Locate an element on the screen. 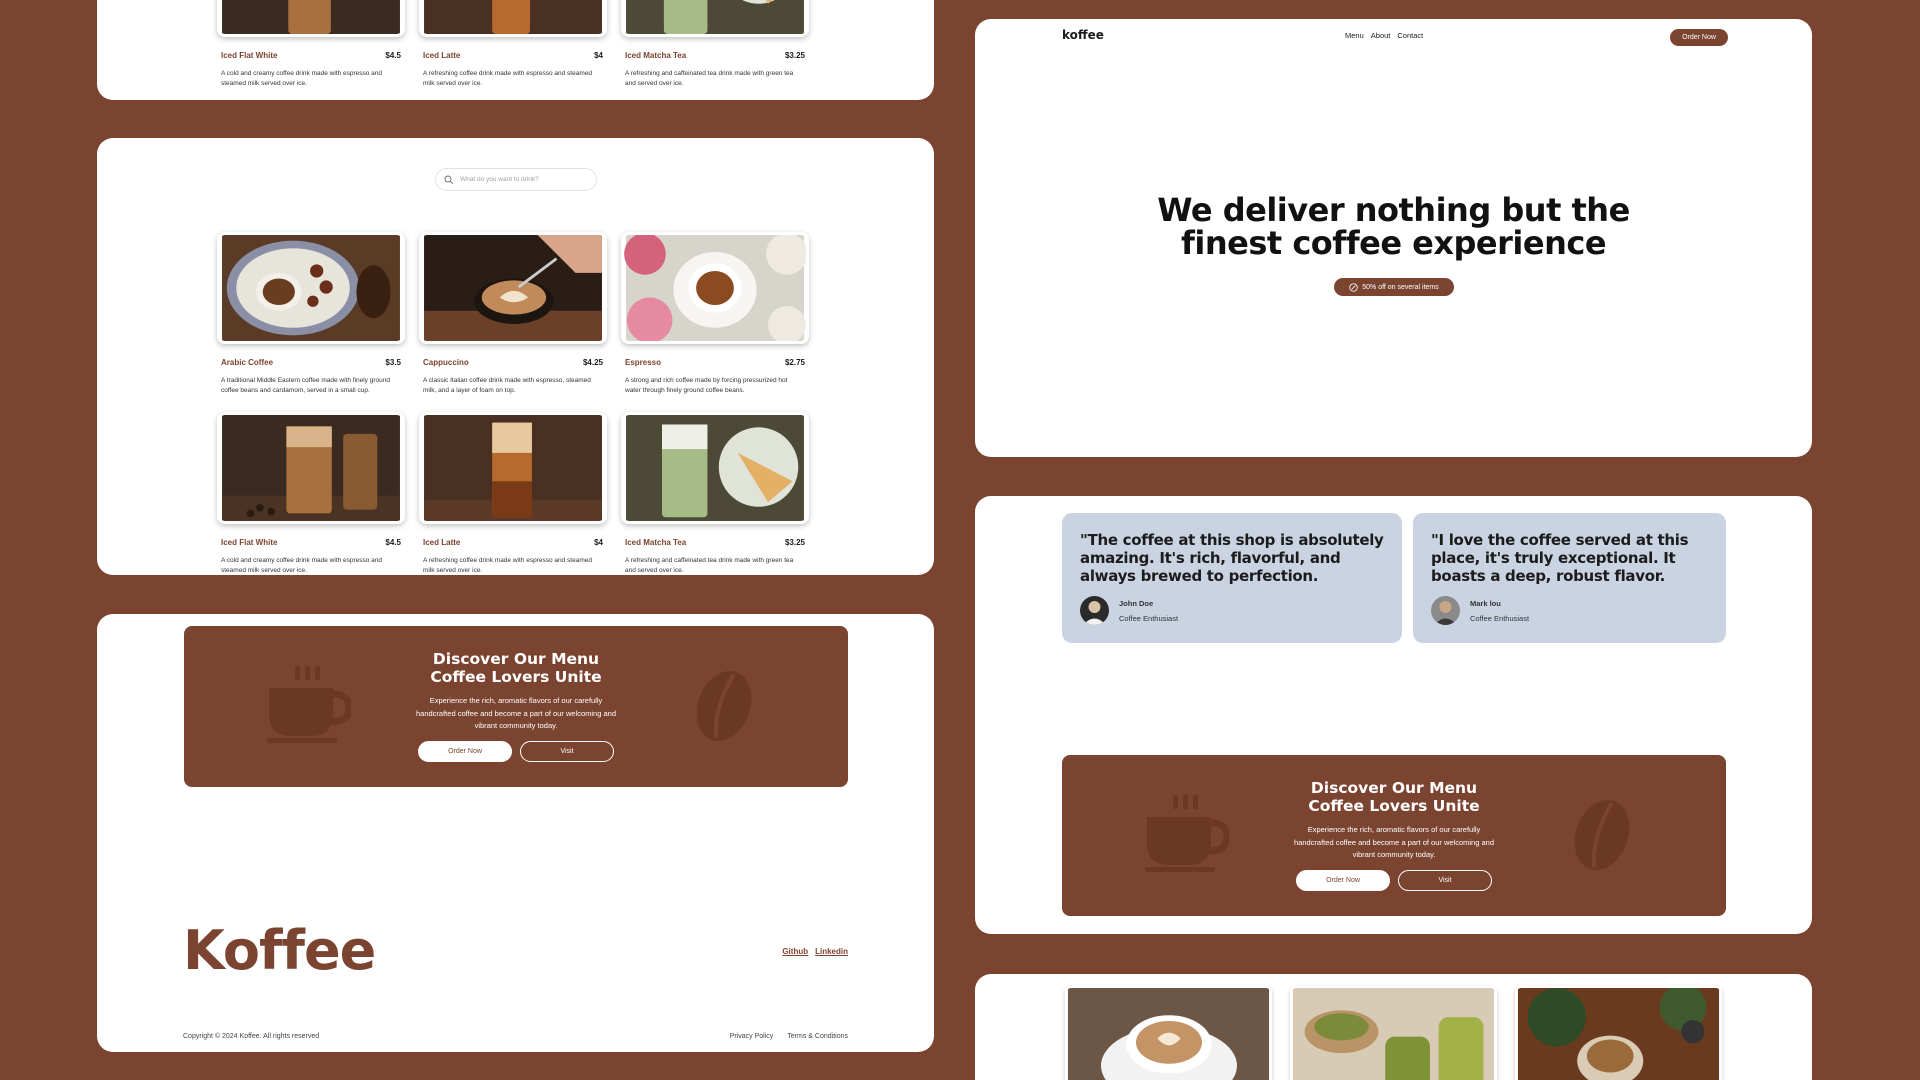  nav-links: Menu About Contact is located at coordinates (1384, 35).